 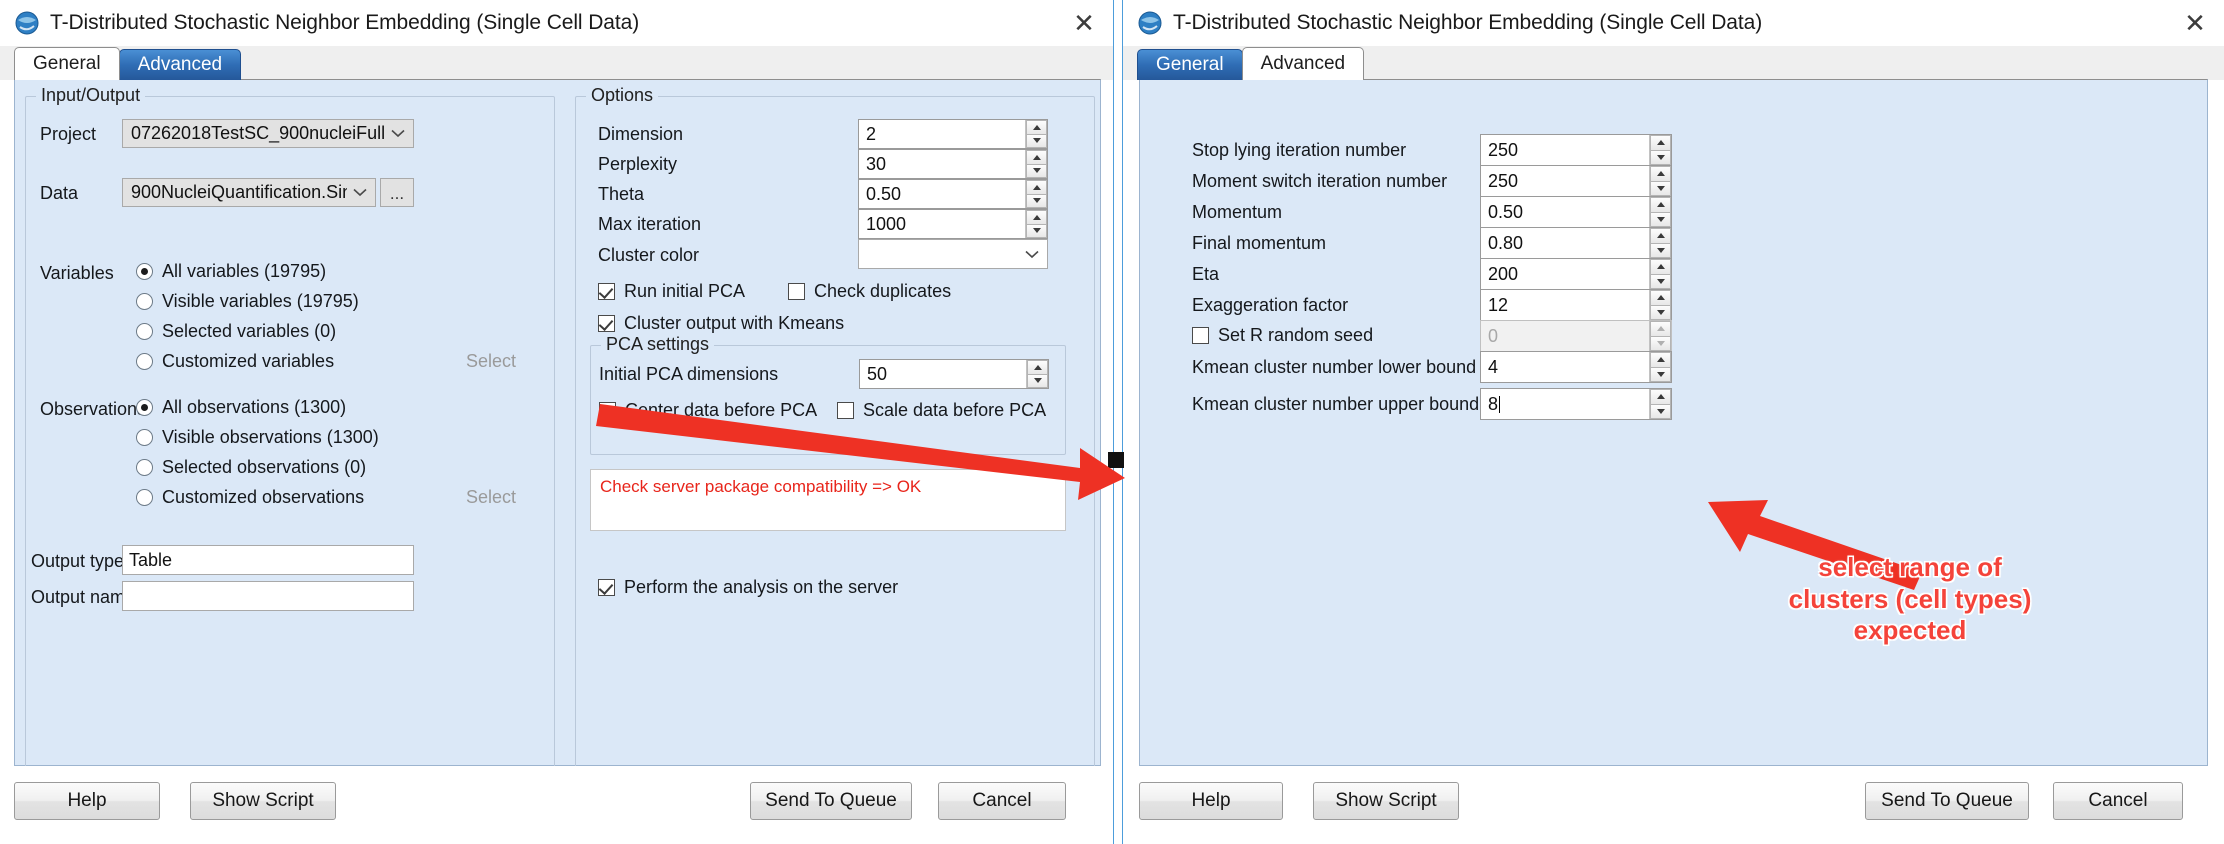 I want to click on kmean-upper-bound-spin-buttons, so click(x=1660, y=404).